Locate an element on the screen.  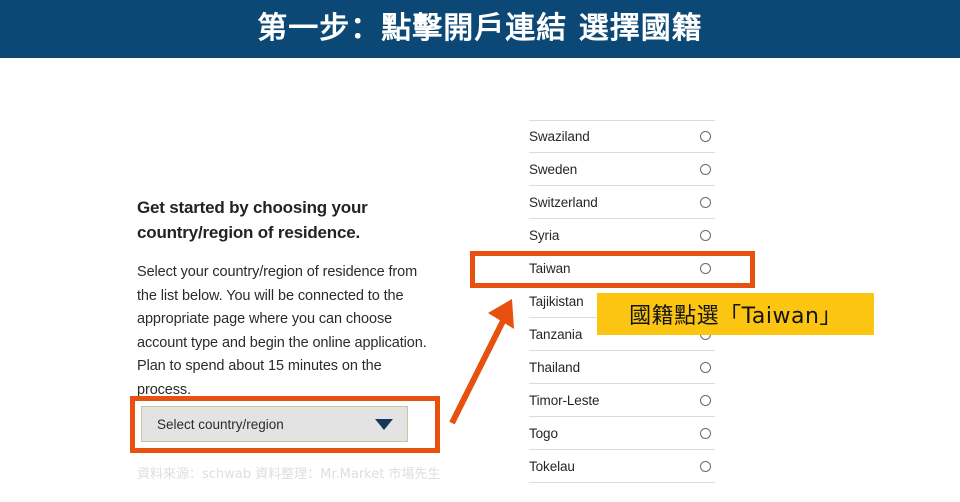
select-highlight-annotation is located at coordinates (285, 424).